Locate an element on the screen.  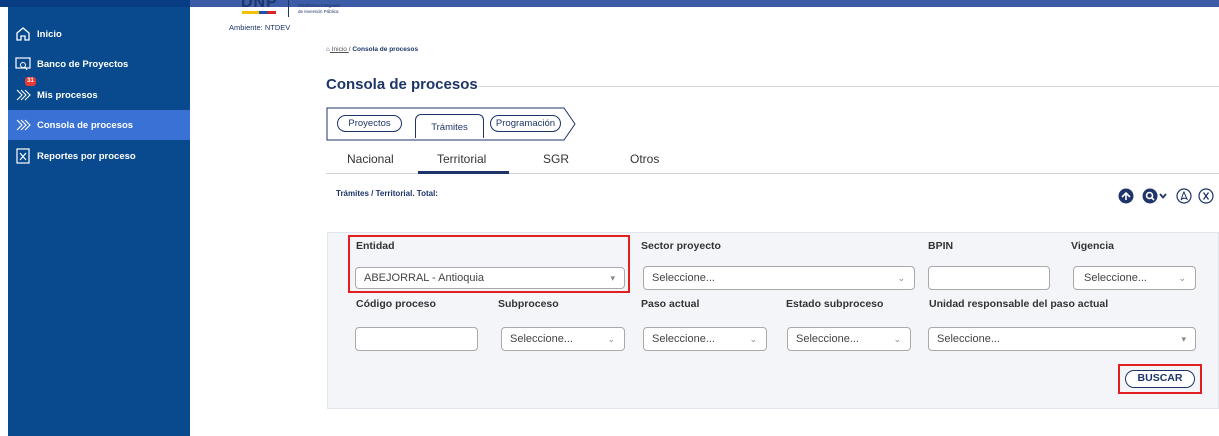
subtab-nacional: Nacional is located at coordinates (370, 159).